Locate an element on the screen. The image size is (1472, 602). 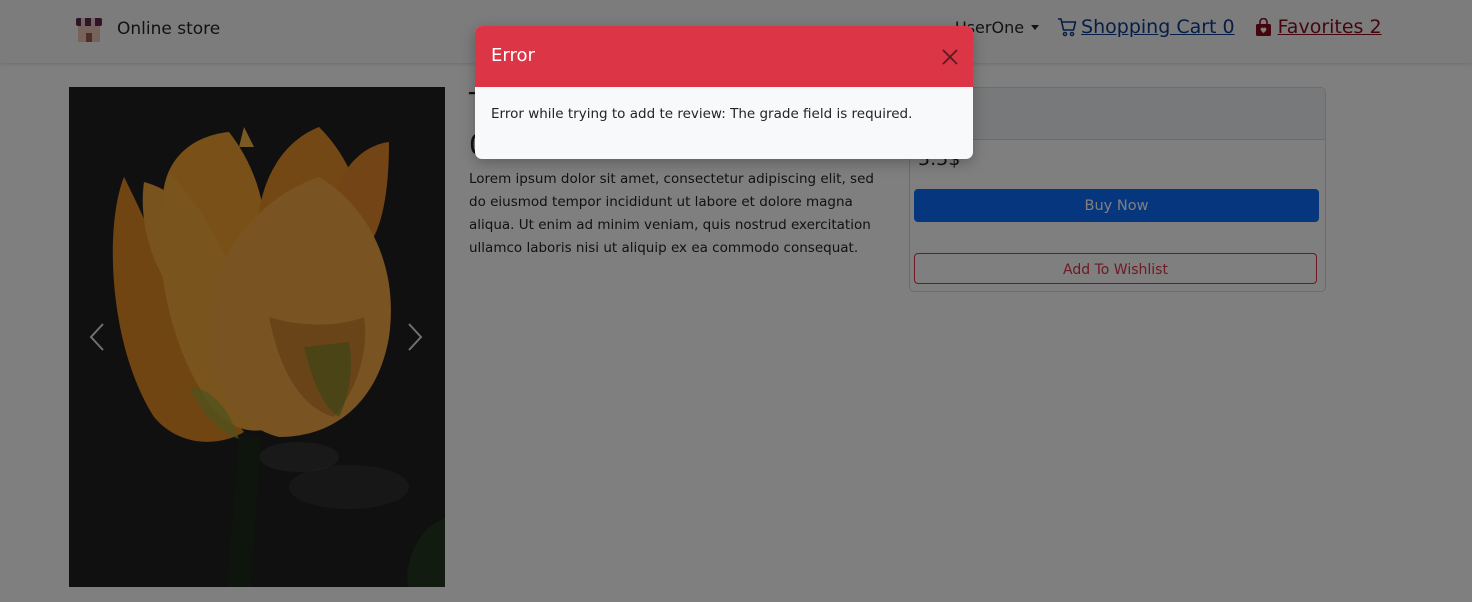
modal-header: Error is located at coordinates (724, 56).